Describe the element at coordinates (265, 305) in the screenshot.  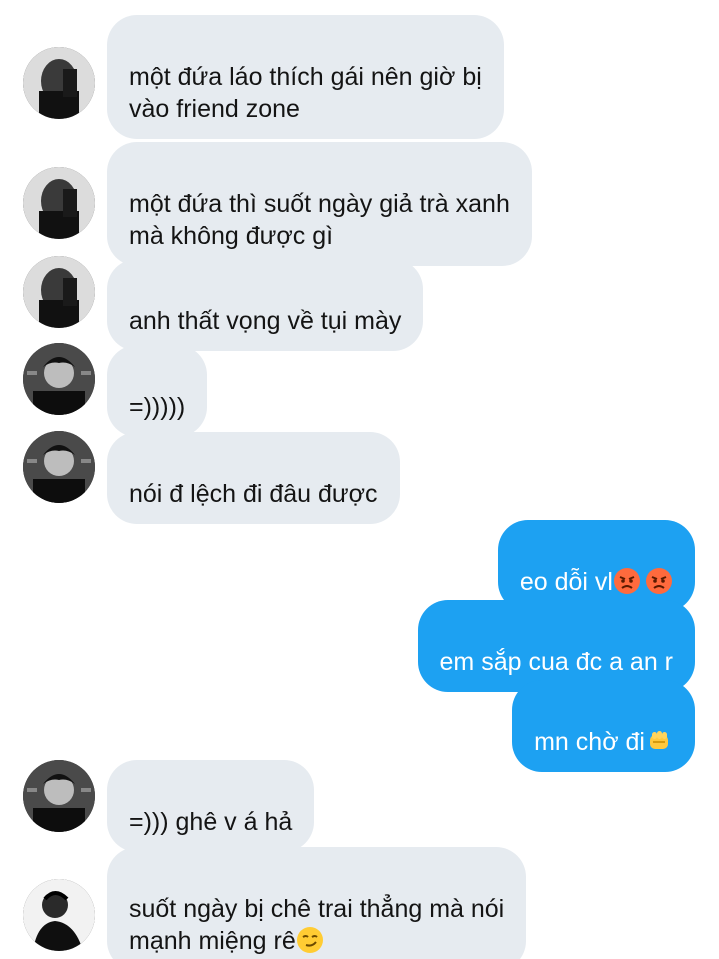
I see `message-bubble: anh thất vọng về tụi mày` at that location.